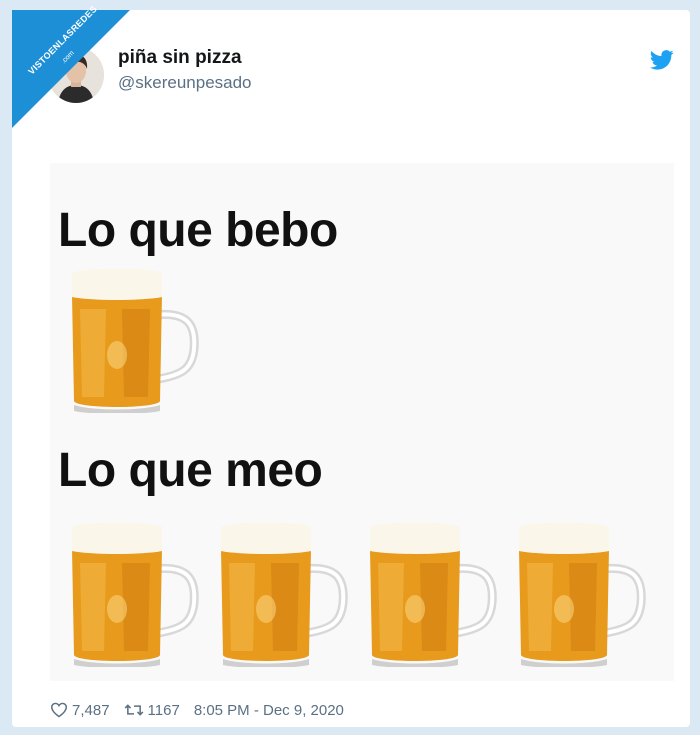 This screenshot has width=700, height=735. What do you see at coordinates (134, 710) in the screenshot?
I see `retweet-icon` at bounding box center [134, 710].